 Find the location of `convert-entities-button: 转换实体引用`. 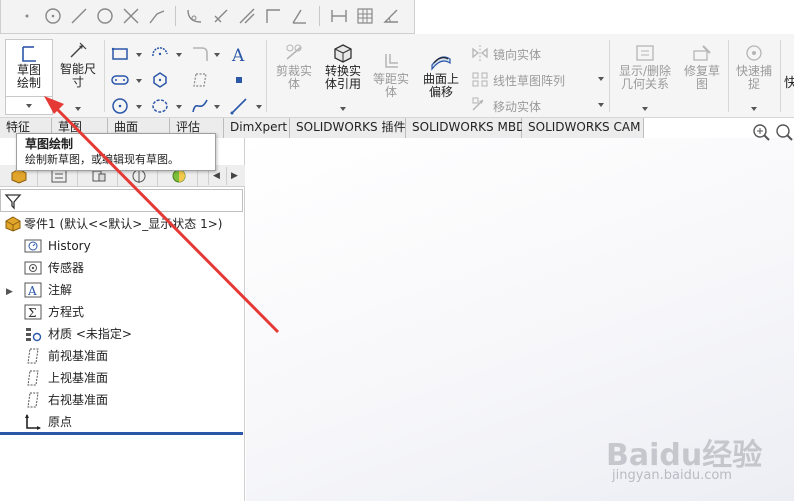

convert-entities-button: 转换实体引用 is located at coordinates (343, 77).